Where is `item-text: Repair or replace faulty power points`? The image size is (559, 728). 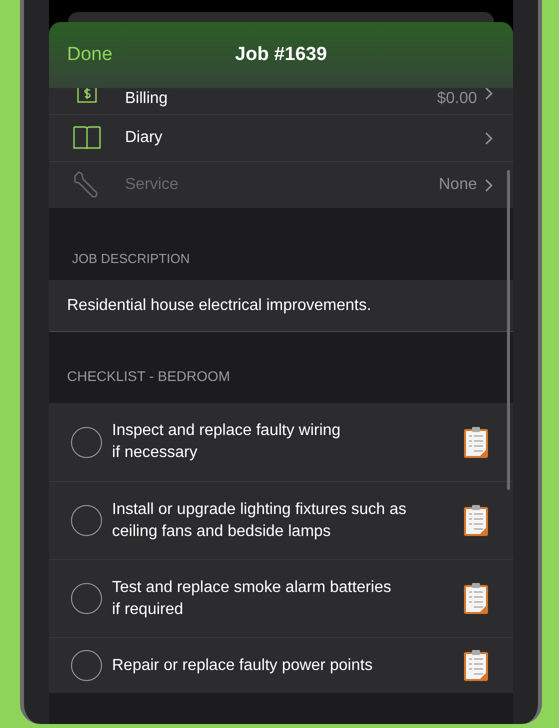 item-text: Repair or replace faulty power points is located at coordinates (243, 666).